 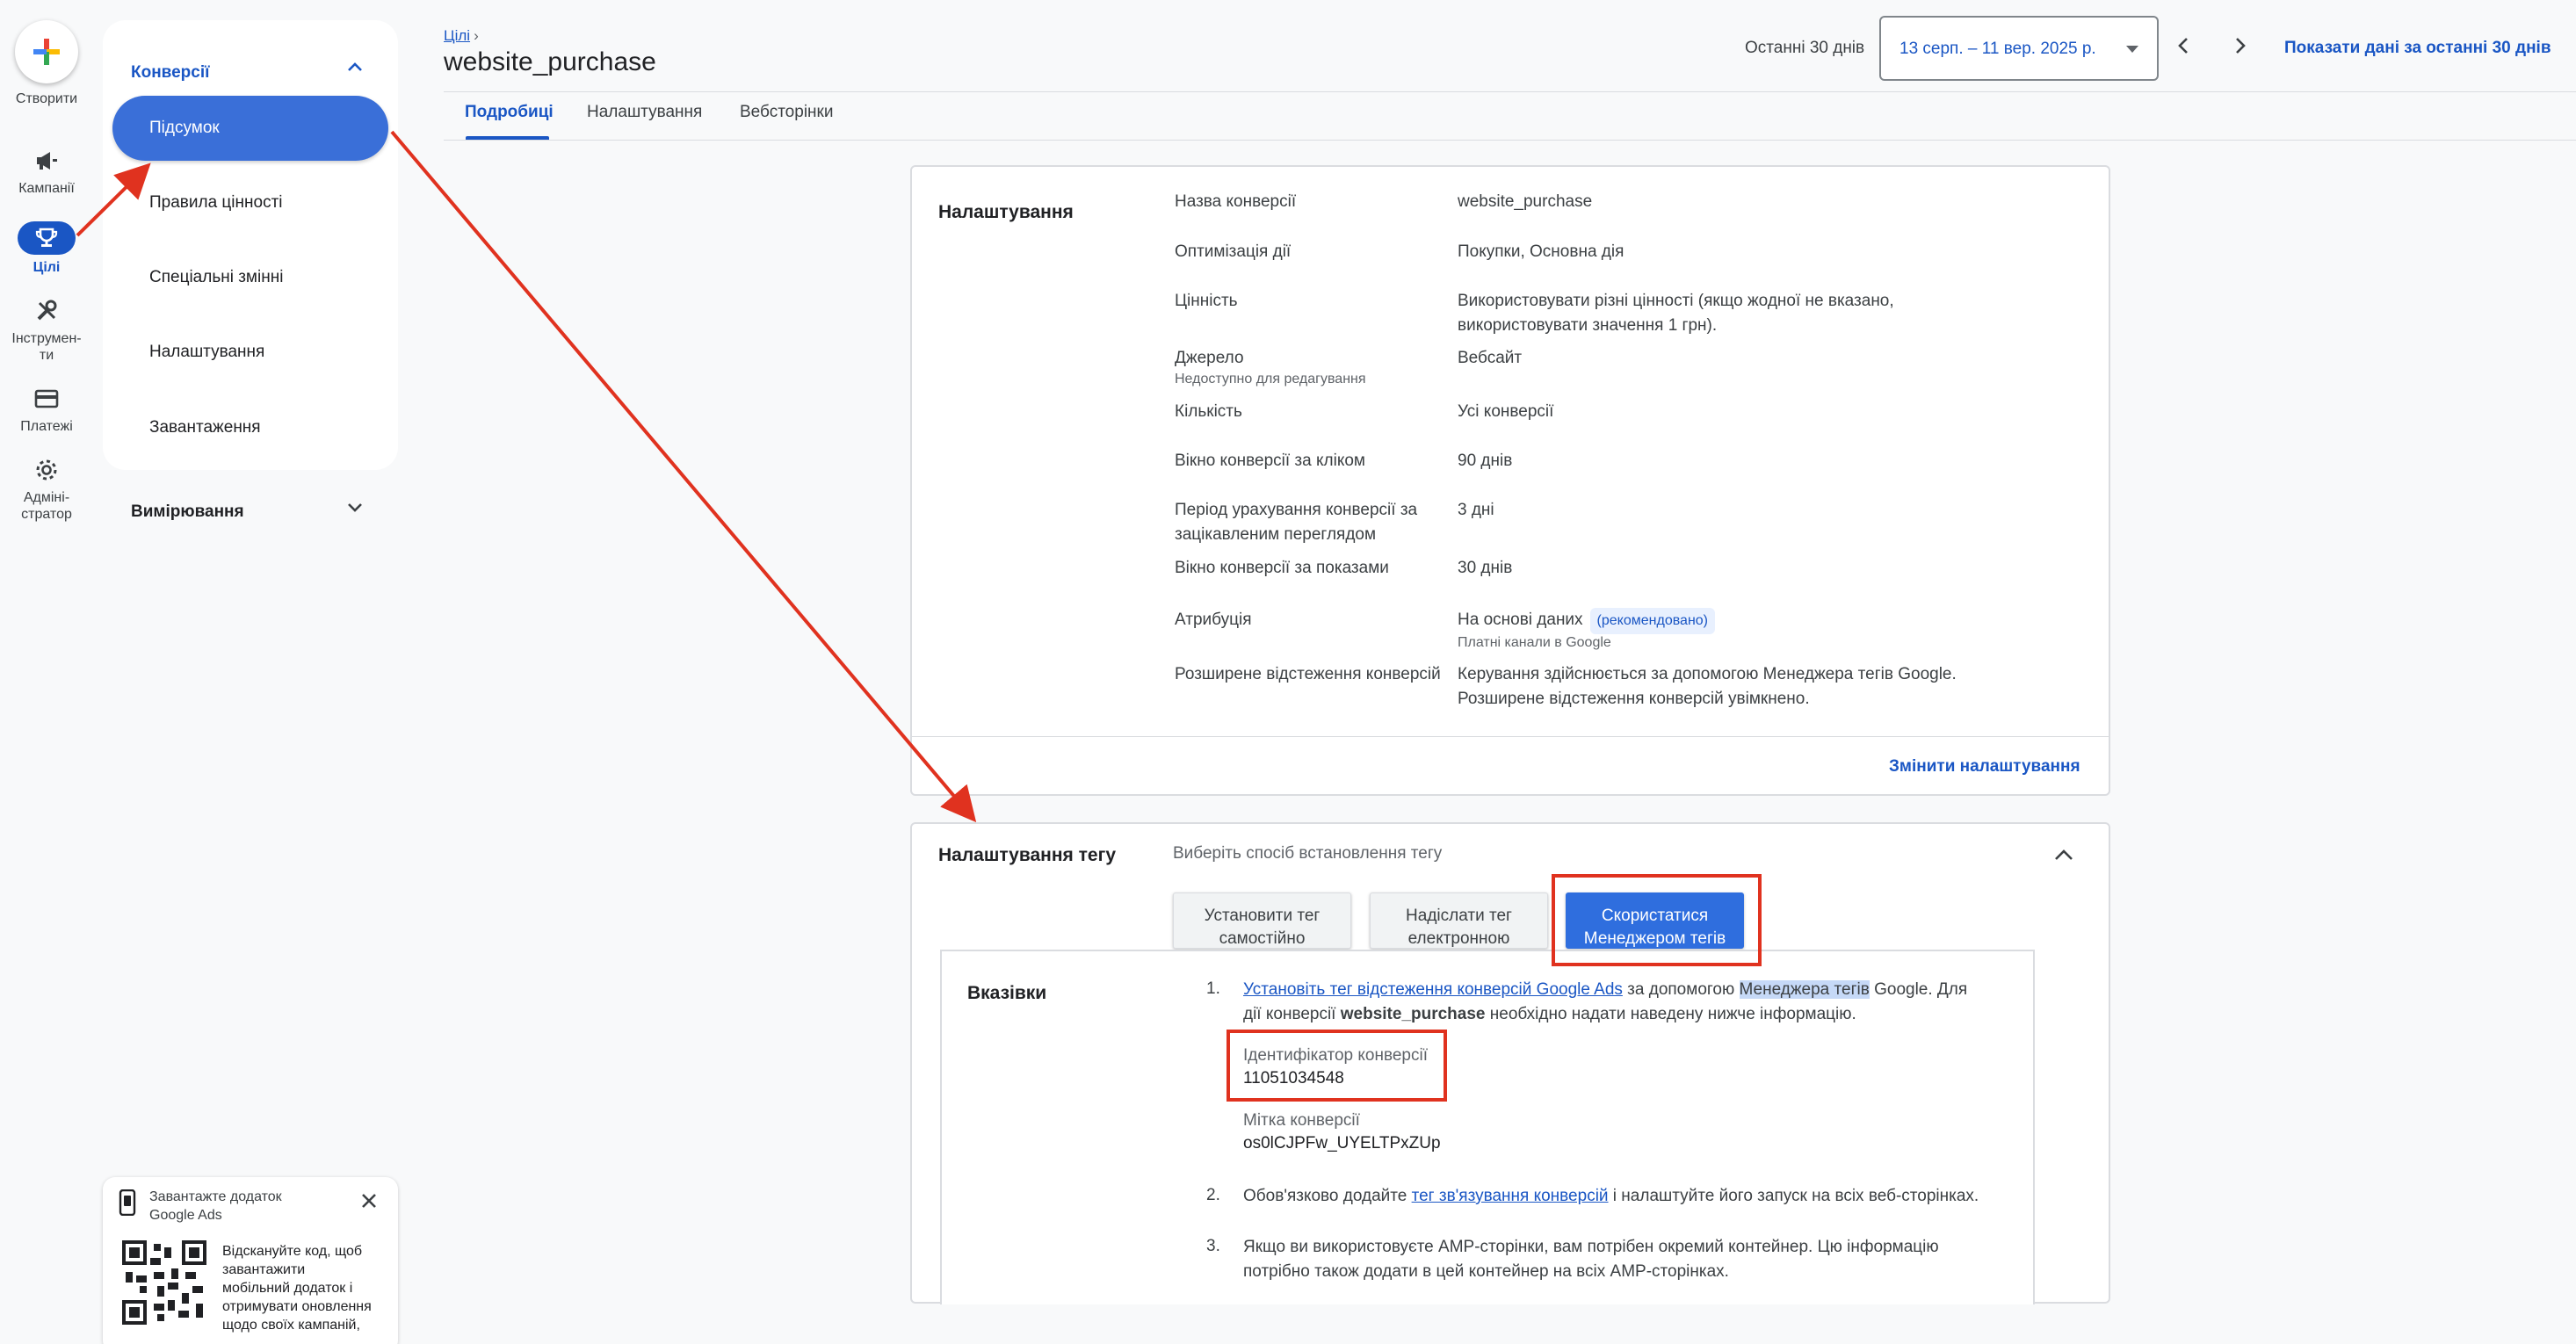 What do you see at coordinates (683, 476) in the screenshot?
I see `arrow-summary-to-tag-setup` at bounding box center [683, 476].